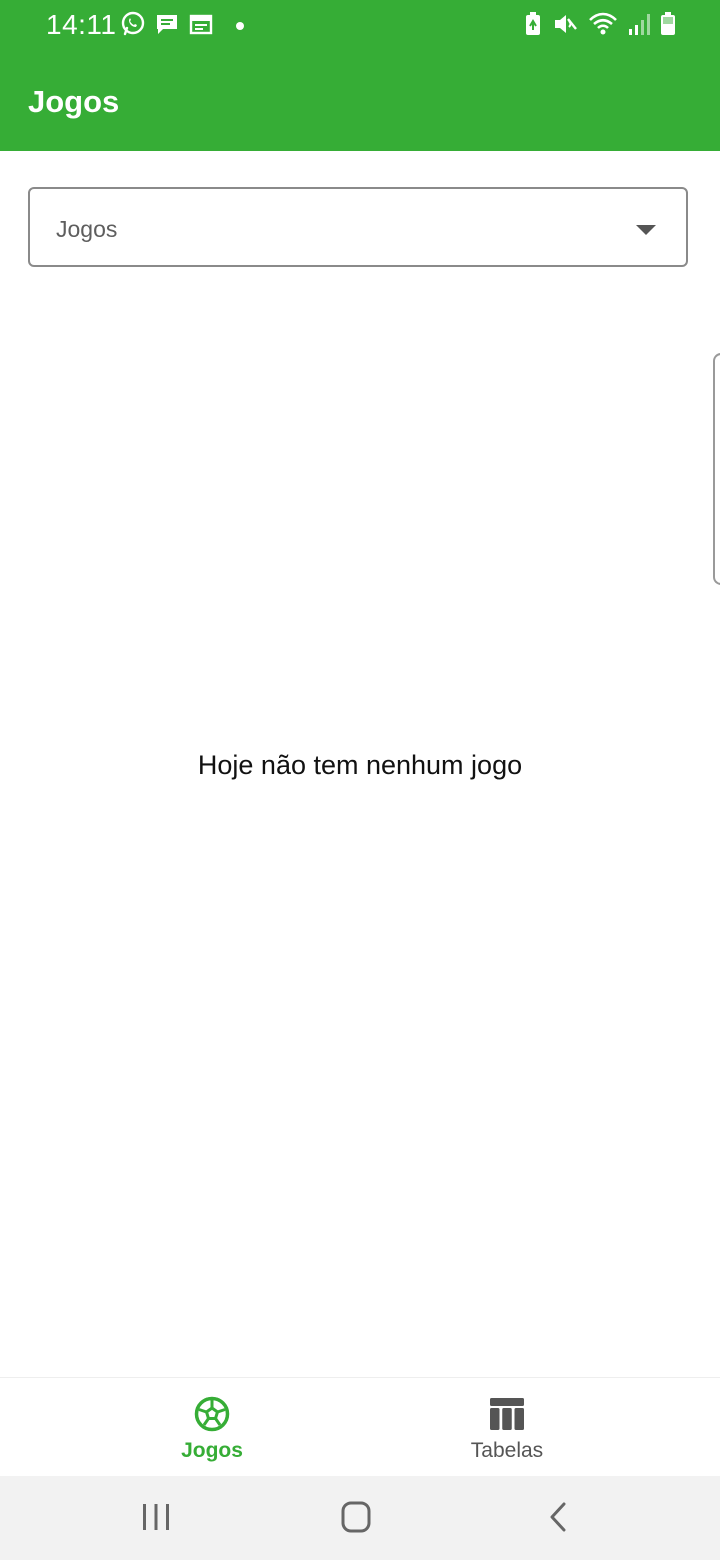 The width and height of the screenshot is (720, 1560). I want to click on home-icon, so click(356, 1518).